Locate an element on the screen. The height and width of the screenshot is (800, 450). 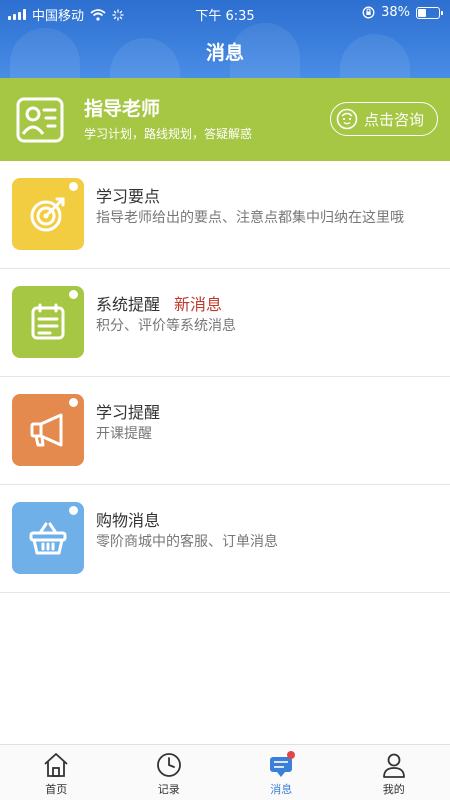
message-item-study-points: 学习要点 指导老师给出的要点、注意点都集中归纳在这里哦 is located at coordinates (225, 215).